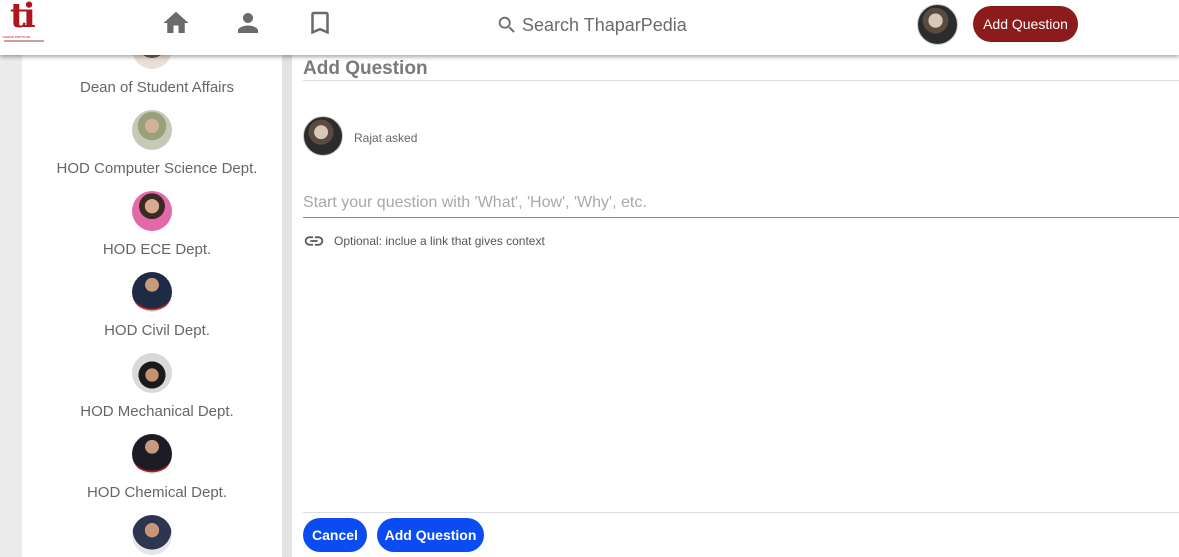 This screenshot has width=1179, height=557. What do you see at coordinates (157, 249) in the screenshot?
I see `sidebar-item-label: HOD ECE Dept.` at bounding box center [157, 249].